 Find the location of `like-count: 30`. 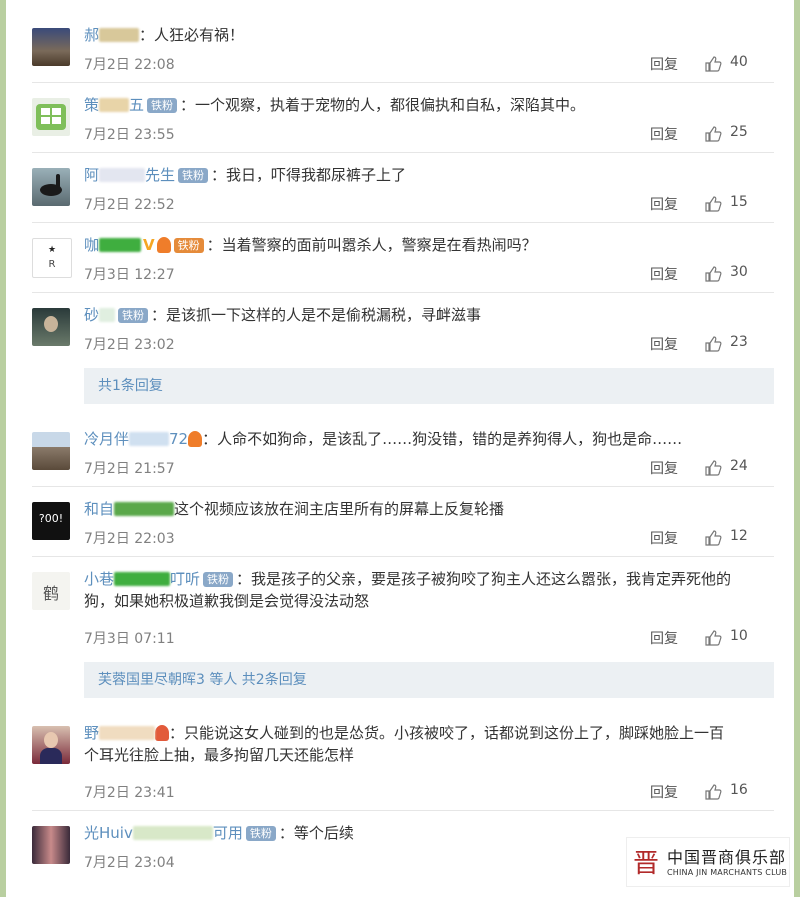

like-count: 30 is located at coordinates (739, 272).